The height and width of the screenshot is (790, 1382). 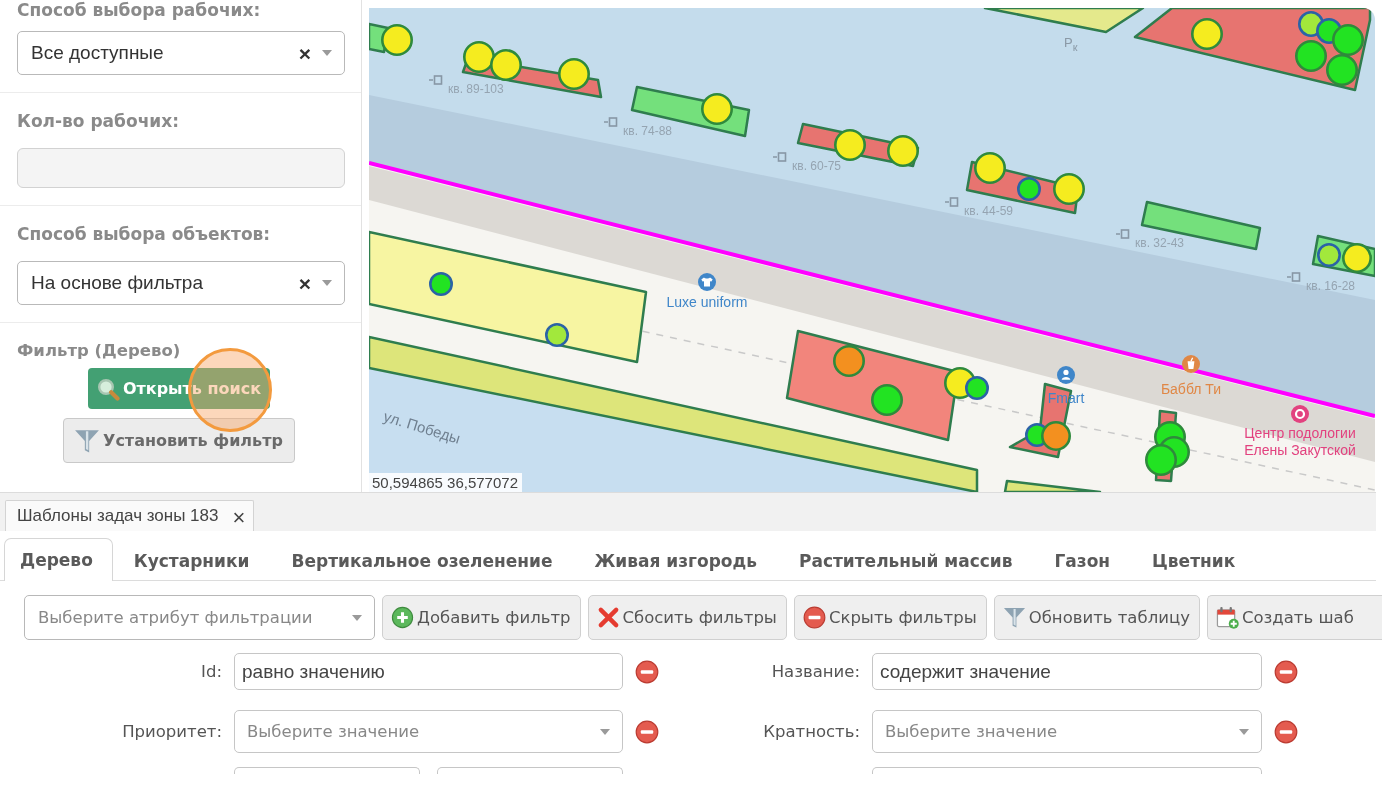 What do you see at coordinates (58, 559) in the screenshot?
I see `category-tab: Дерево` at bounding box center [58, 559].